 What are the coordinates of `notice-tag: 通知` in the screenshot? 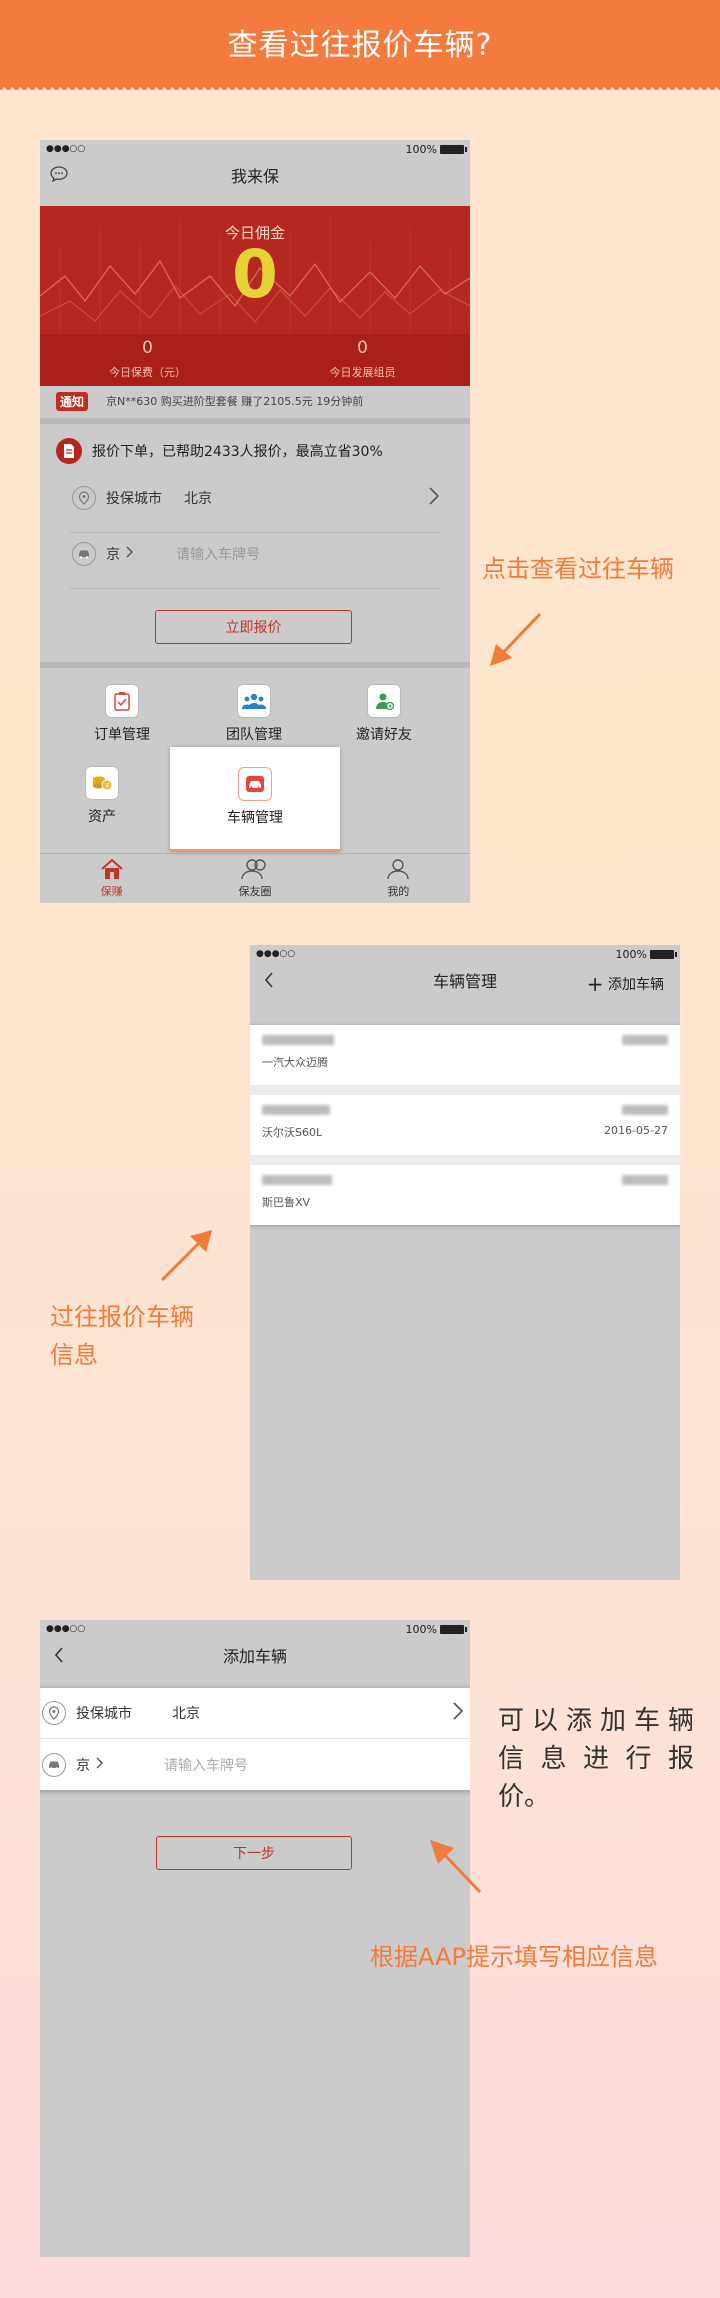 It's located at (72, 401).